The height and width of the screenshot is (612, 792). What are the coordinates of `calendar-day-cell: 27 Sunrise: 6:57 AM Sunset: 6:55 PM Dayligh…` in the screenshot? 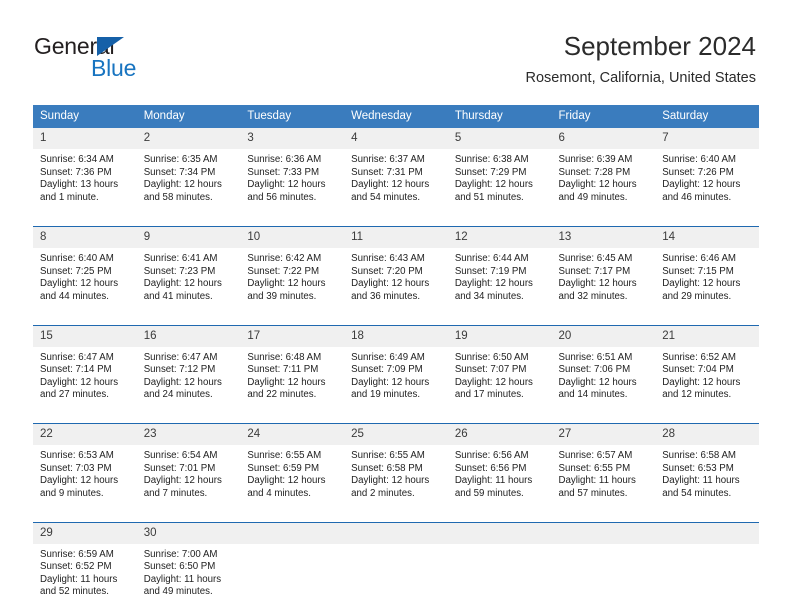 It's located at (603, 469).